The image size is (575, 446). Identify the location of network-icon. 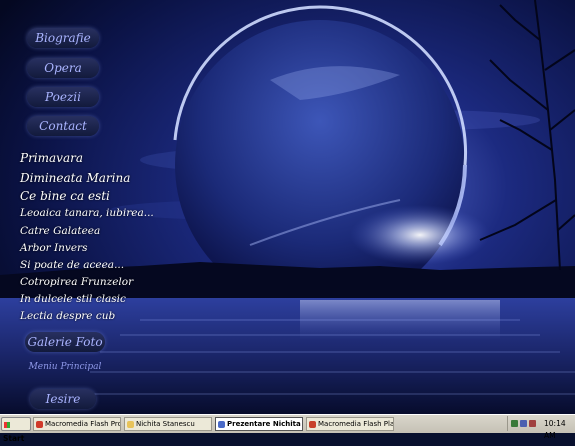
(514, 423).